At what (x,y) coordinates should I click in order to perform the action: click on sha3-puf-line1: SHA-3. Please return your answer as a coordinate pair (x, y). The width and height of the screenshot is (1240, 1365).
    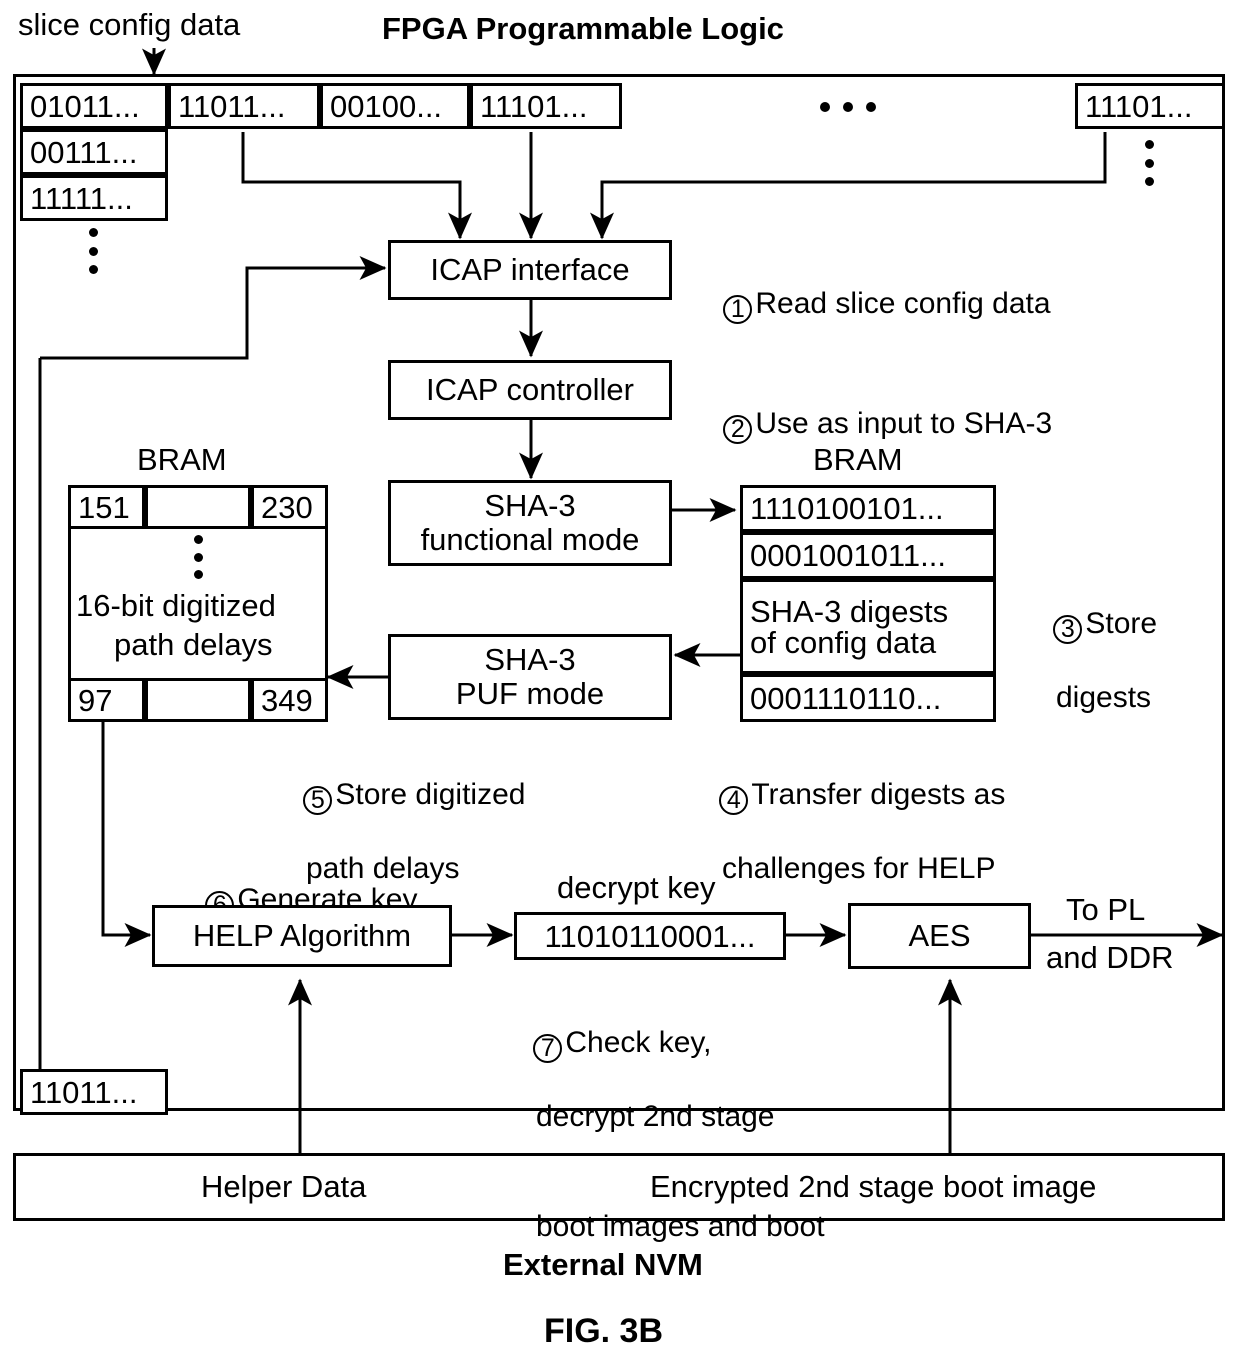
    Looking at the image, I should click on (530, 659).